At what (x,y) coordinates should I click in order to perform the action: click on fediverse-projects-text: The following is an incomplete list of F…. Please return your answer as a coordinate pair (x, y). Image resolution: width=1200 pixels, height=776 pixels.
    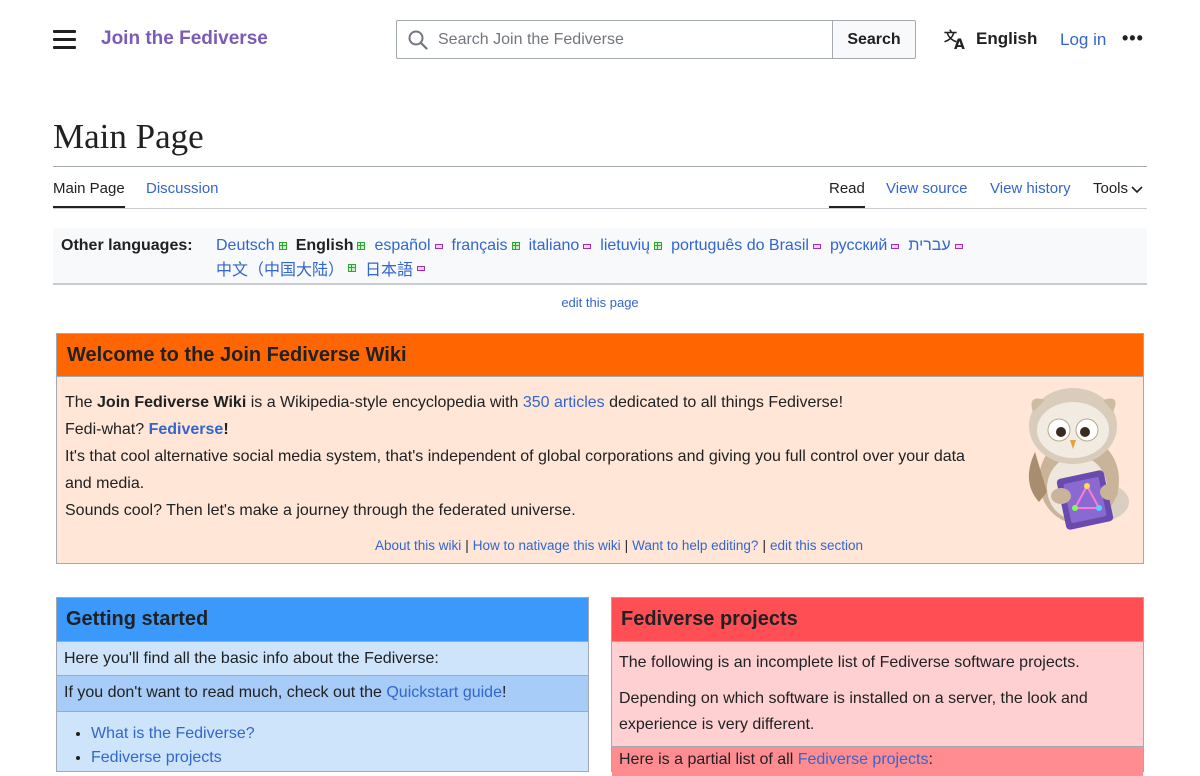
    Looking at the image, I should click on (872, 690).